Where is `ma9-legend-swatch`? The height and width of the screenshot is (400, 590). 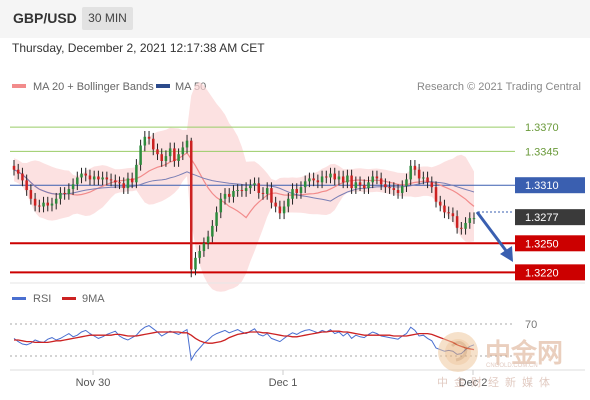
ma9-legend-swatch is located at coordinates (69, 298).